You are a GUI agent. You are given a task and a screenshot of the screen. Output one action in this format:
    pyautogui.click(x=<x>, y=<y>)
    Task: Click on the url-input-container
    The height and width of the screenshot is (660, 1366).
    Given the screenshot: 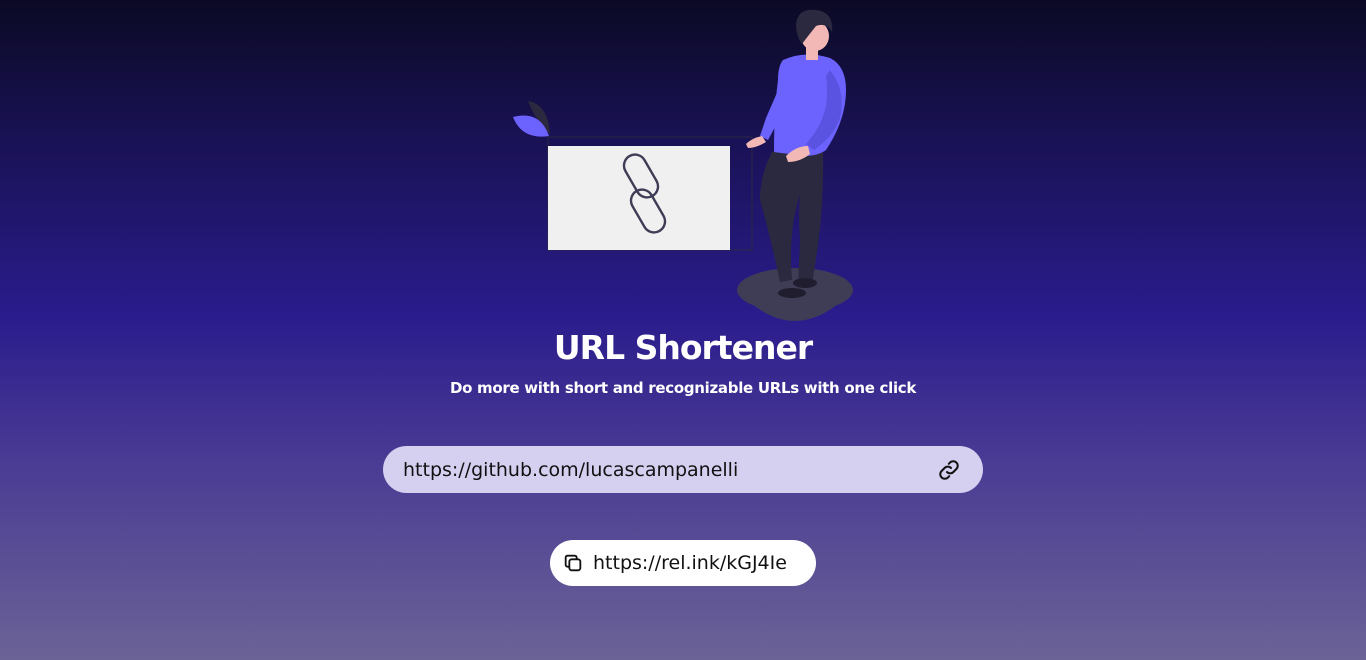 What is the action you would take?
    pyautogui.click(x=683, y=469)
    